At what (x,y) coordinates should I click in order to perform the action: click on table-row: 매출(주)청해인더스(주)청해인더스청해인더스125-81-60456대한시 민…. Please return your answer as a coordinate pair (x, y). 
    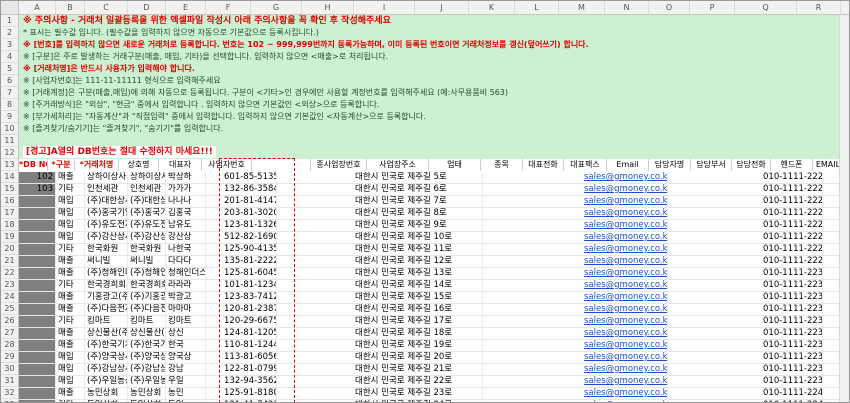
    Looking at the image, I should click on (434, 274).